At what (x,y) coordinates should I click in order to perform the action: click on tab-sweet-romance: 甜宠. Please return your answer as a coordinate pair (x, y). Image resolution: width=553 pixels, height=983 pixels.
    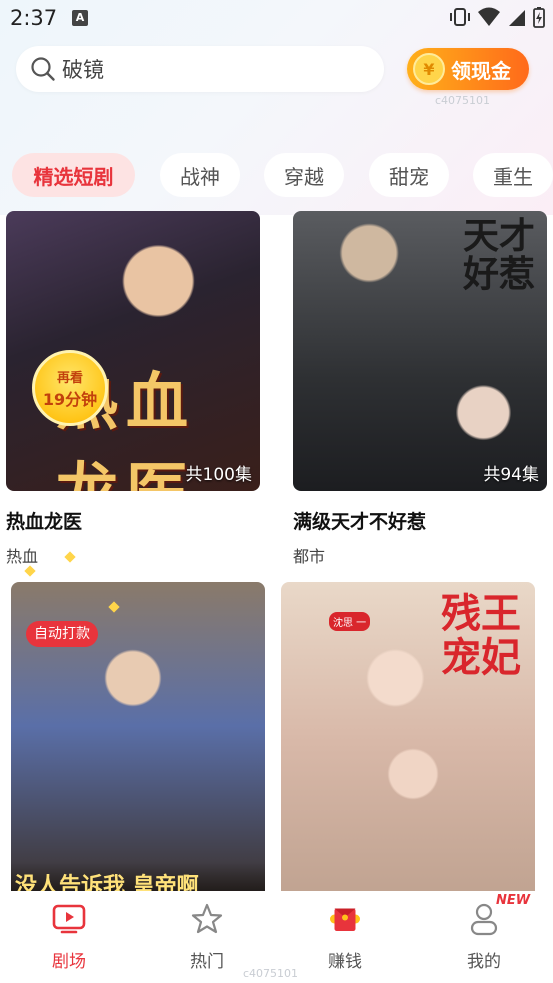
    Looking at the image, I should click on (409, 175).